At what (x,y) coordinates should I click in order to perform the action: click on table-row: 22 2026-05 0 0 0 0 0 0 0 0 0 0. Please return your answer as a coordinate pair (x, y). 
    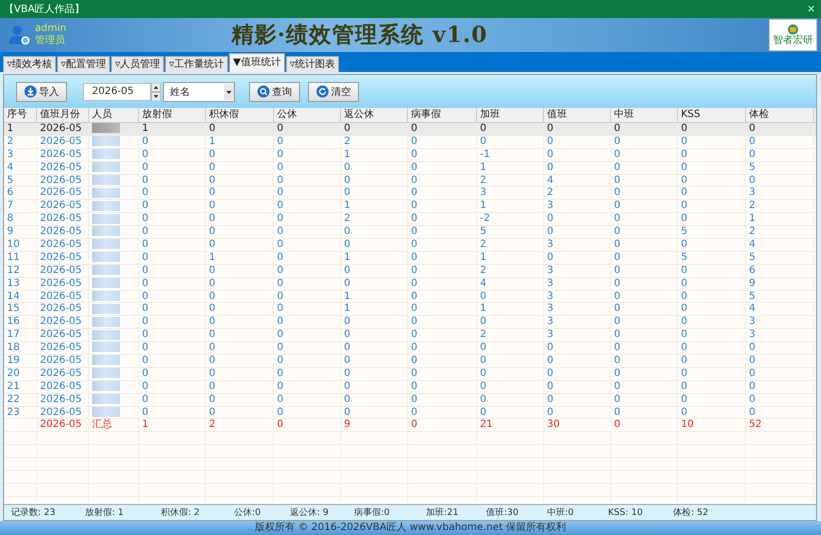
    Looking at the image, I should click on (410, 400).